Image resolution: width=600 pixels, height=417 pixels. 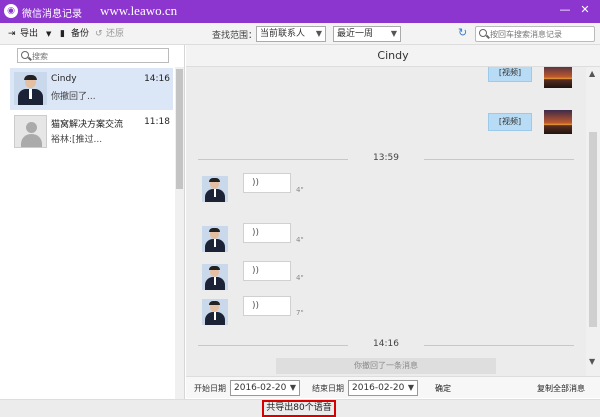 I want to click on contact-search-box, so click(x=93, y=55).